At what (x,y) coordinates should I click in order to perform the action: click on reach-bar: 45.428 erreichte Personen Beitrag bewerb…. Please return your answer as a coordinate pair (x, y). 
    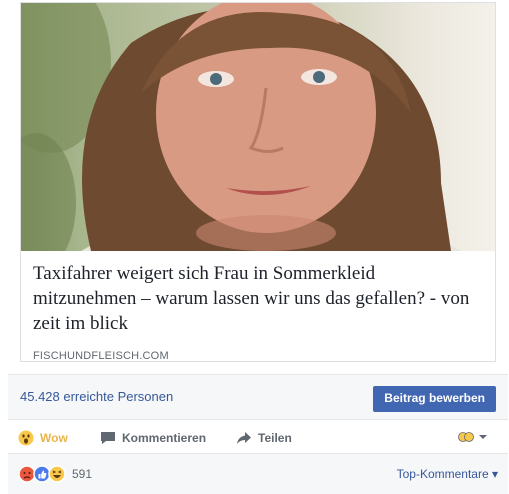
    Looking at the image, I should click on (258, 397).